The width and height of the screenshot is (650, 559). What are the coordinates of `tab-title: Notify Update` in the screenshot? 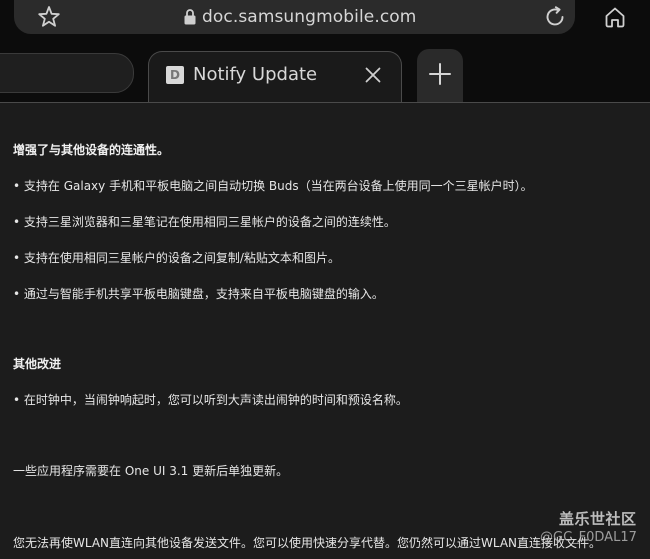 It's located at (255, 74).